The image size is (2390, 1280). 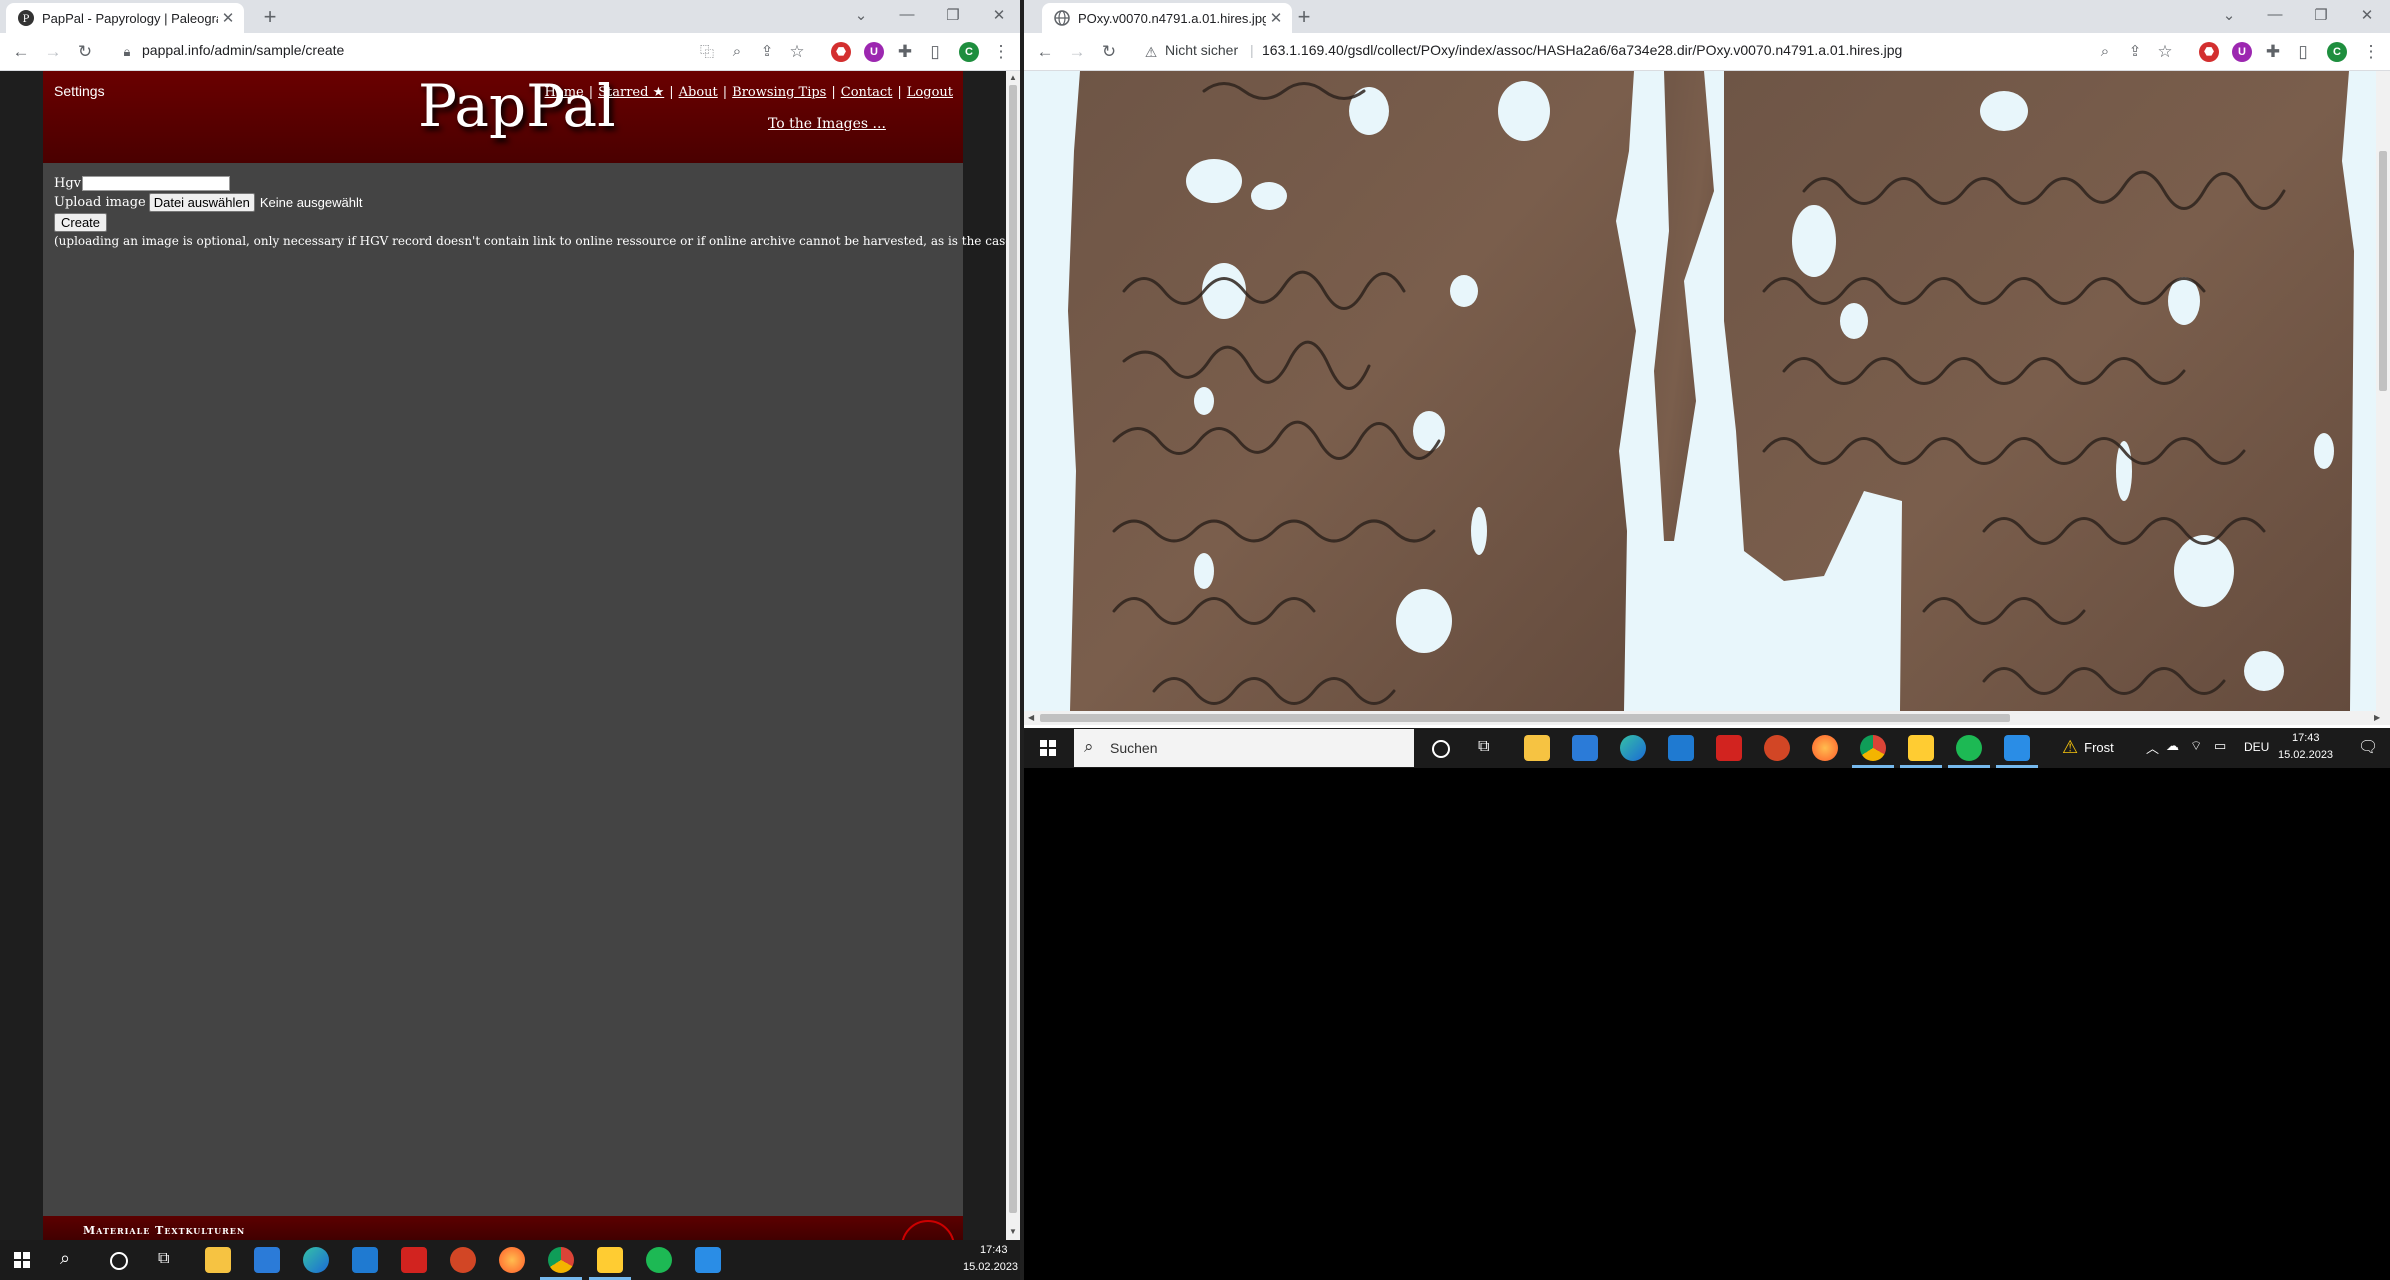 What do you see at coordinates (1013, 1231) in the screenshot?
I see `scroll-down-arrow-icon: ▼` at bounding box center [1013, 1231].